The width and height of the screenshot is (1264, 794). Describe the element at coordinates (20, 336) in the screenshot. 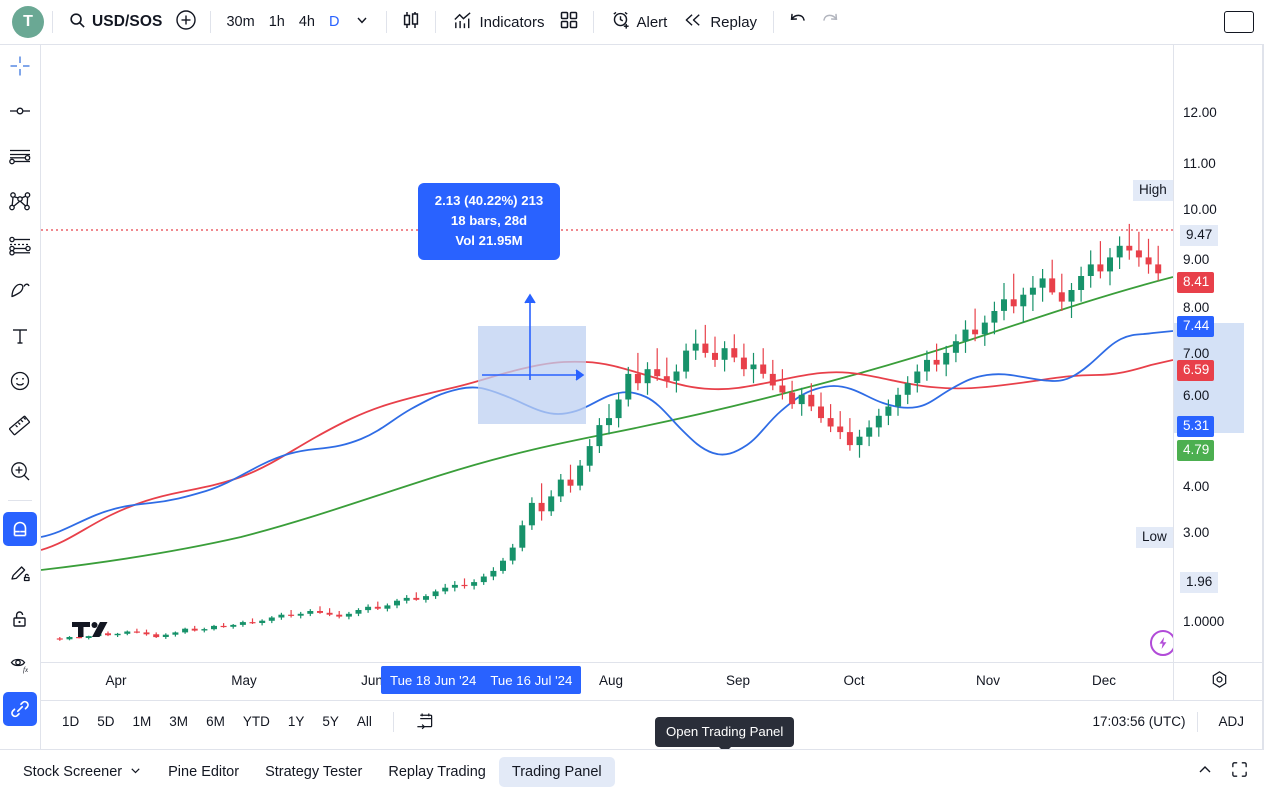

I see `text-tool` at that location.